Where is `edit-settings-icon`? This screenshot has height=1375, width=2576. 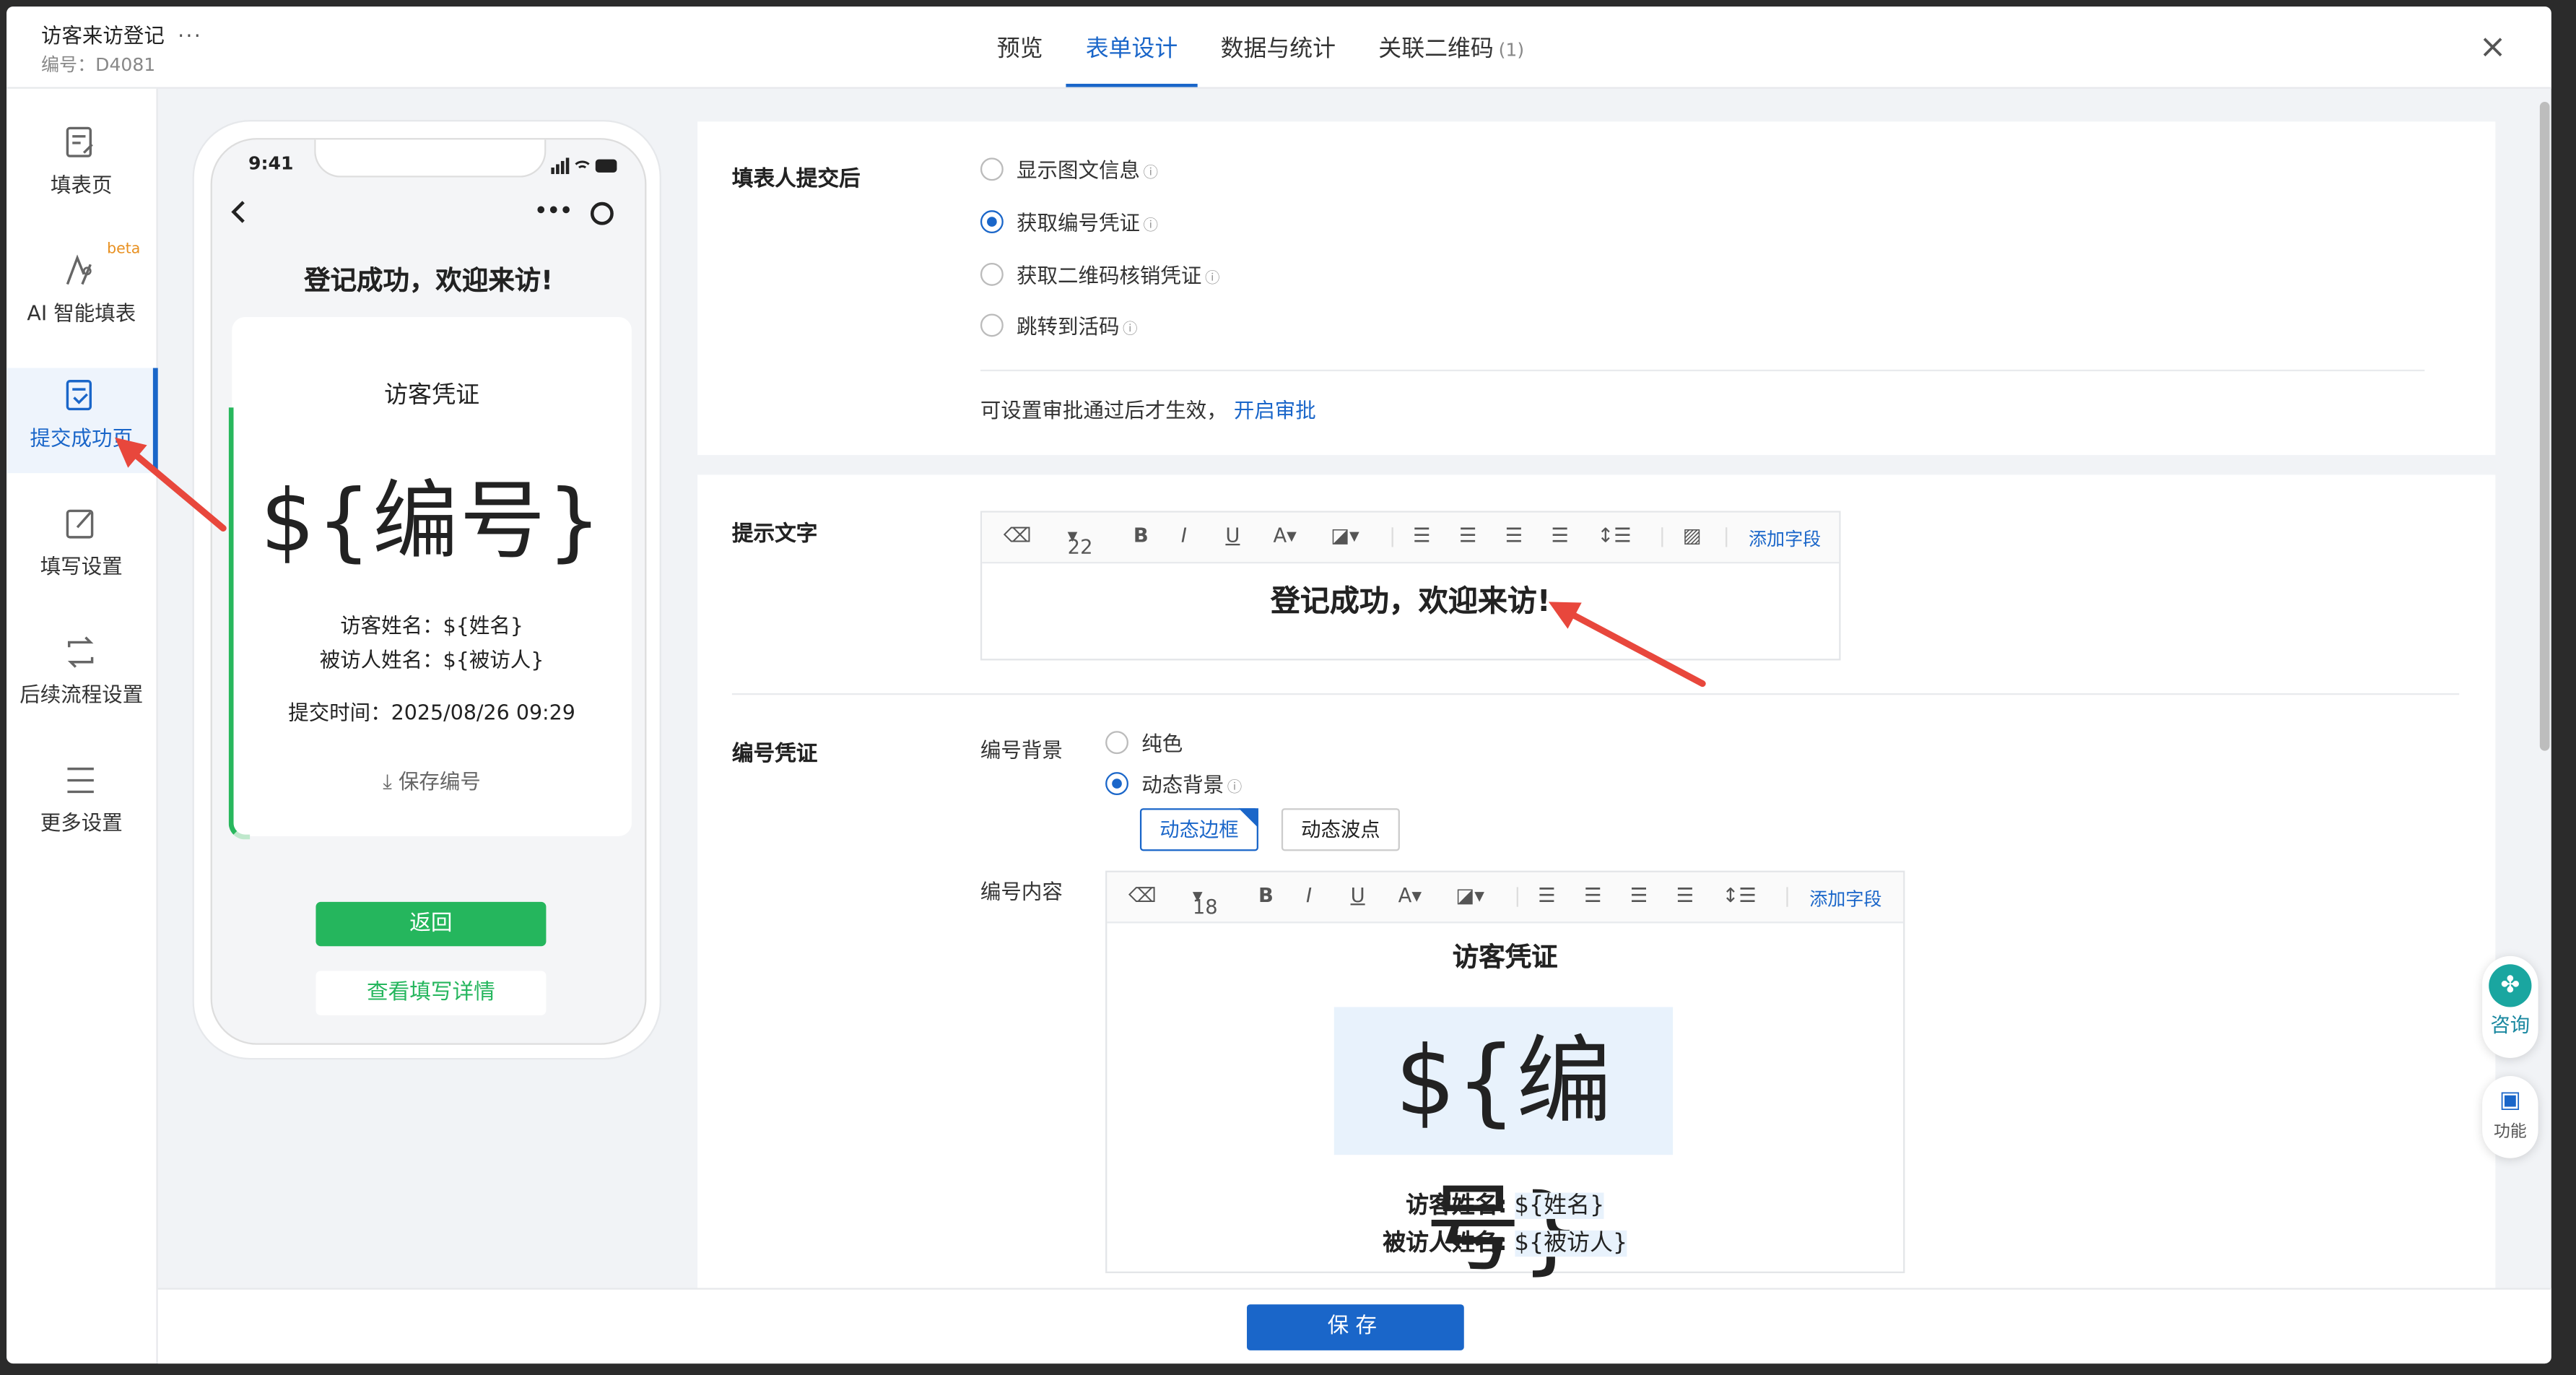
edit-settings-icon is located at coordinates (81, 524).